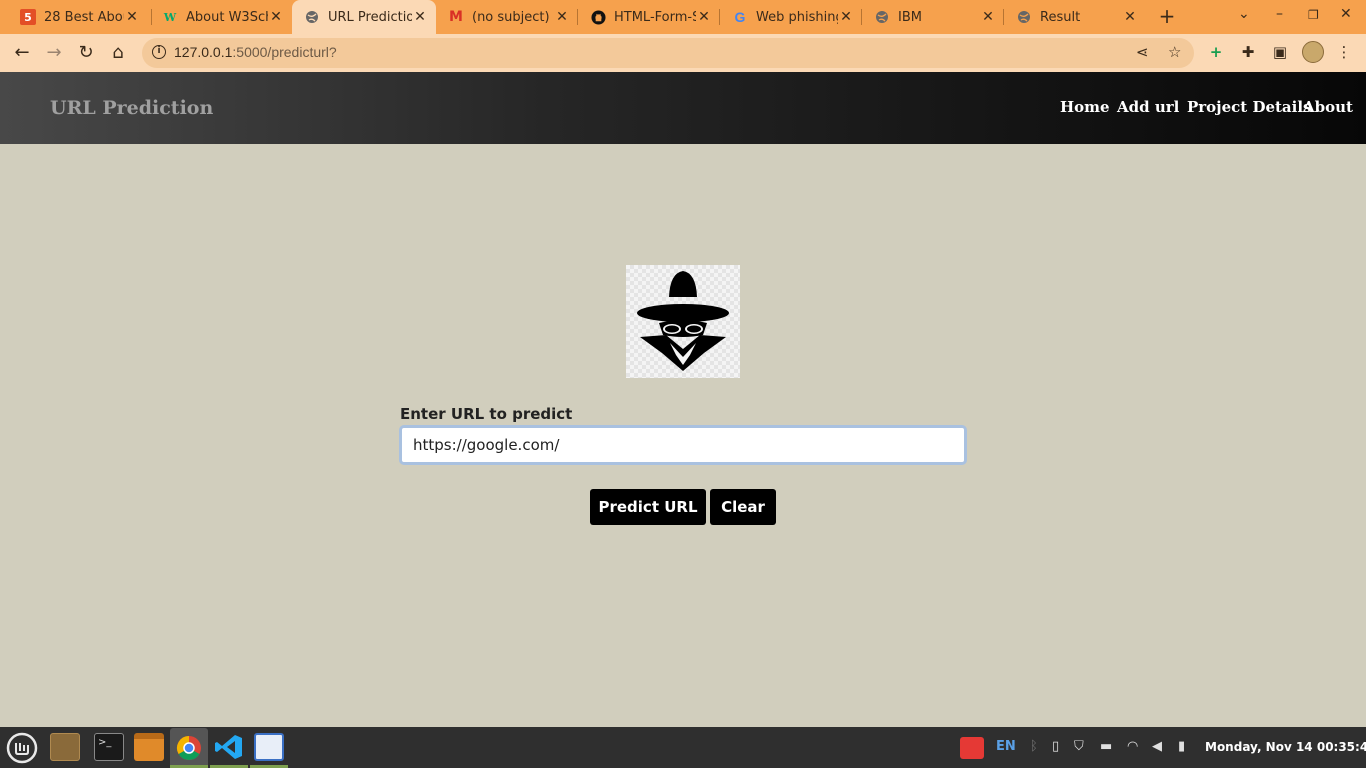 This screenshot has width=1366, height=768. Describe the element at coordinates (159, 52) in the screenshot. I see `site-info-icon: i` at that location.